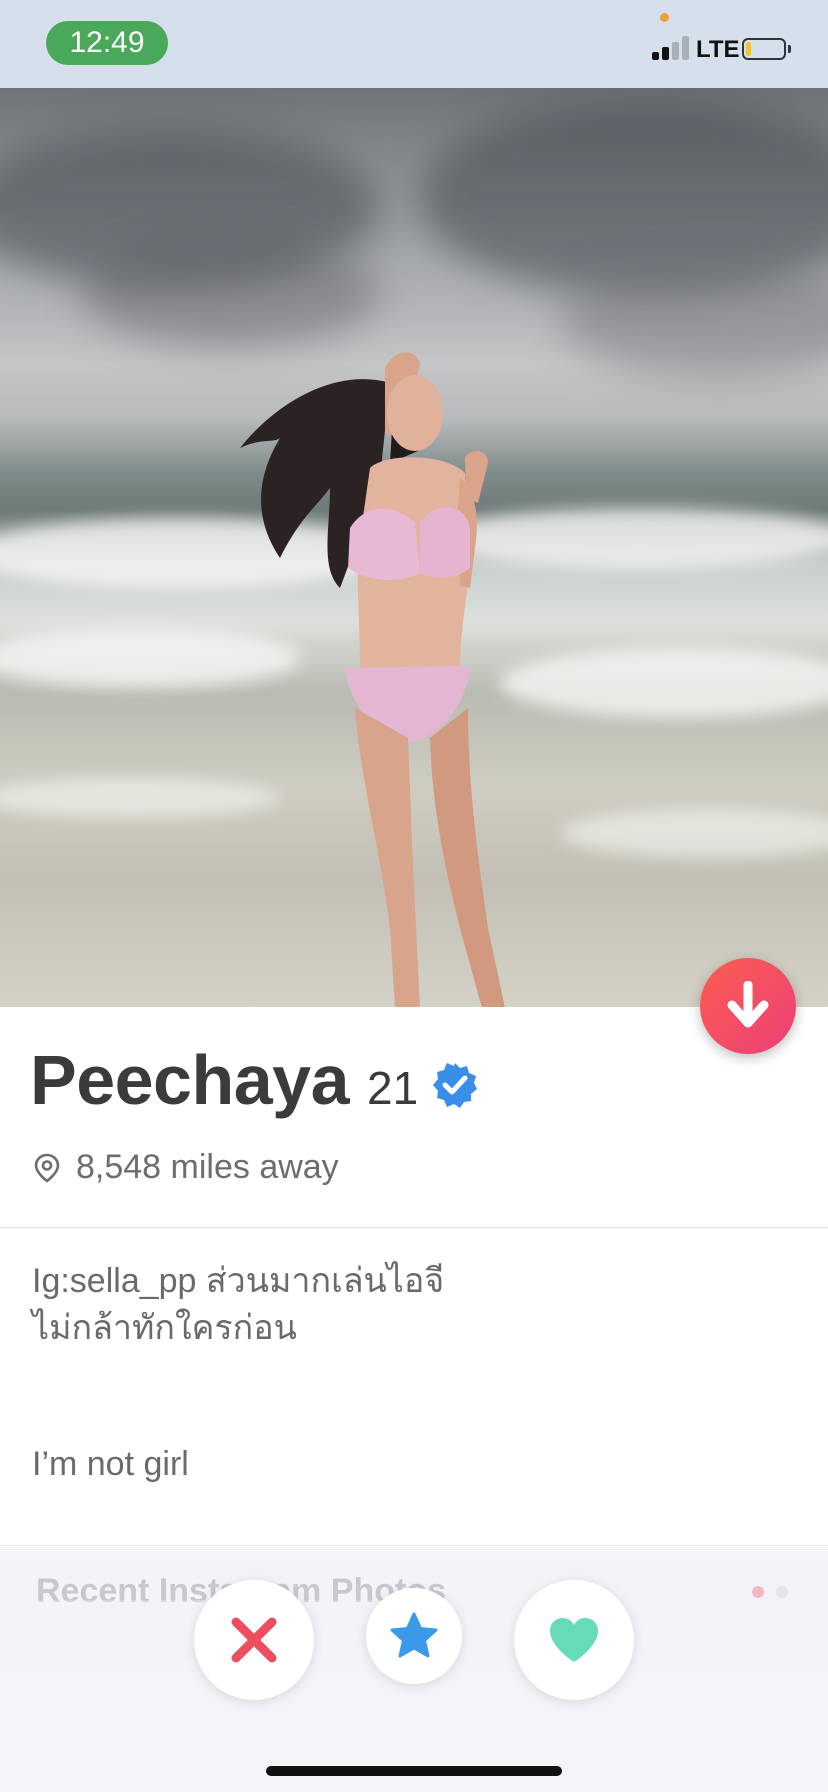 This screenshot has height=1792, width=828. I want to click on bio-line: ไม่กล้าทักใครก่อน, so click(164, 1328).